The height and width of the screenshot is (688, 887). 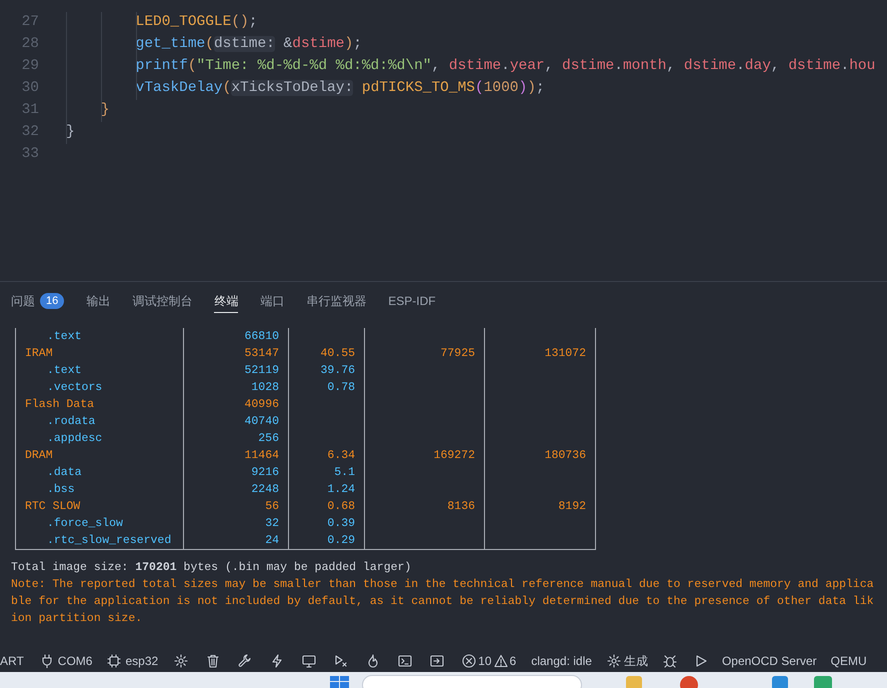 What do you see at coordinates (213, 661) in the screenshot?
I see `trash-icon` at bounding box center [213, 661].